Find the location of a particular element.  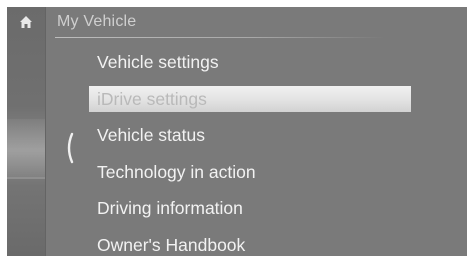

menu-item-idrive-settings: iDrive settings is located at coordinates (250, 98).